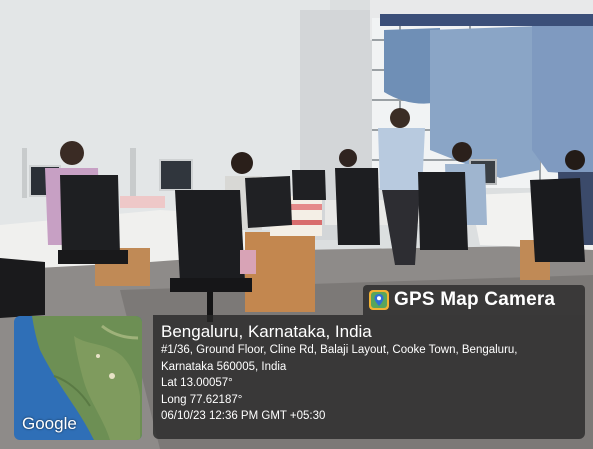  I want to click on person-3-head, so click(400, 118).